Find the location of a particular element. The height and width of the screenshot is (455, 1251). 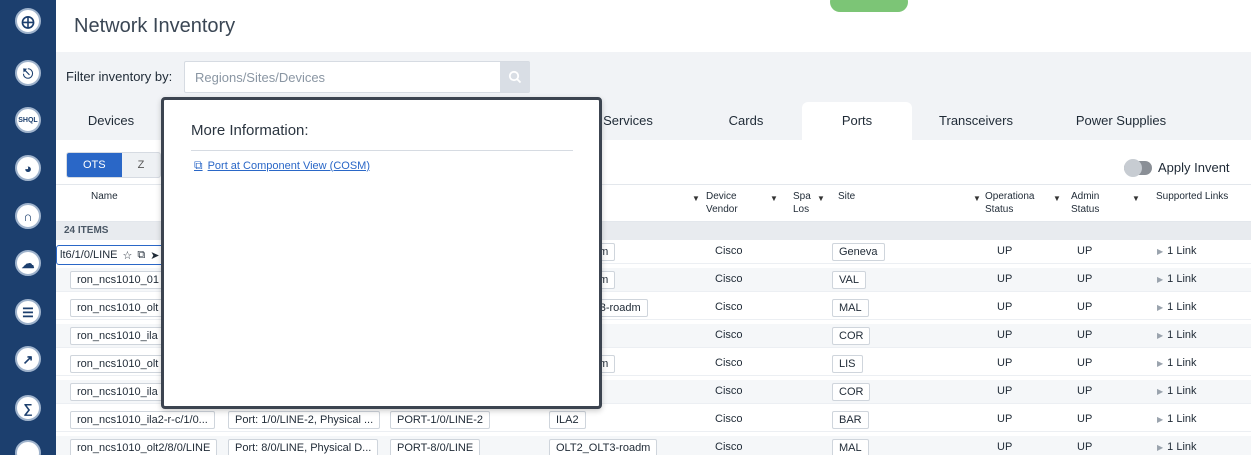

filter-input is located at coordinates (357, 77).